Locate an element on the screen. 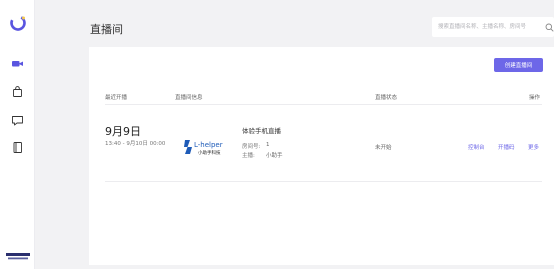 The height and width of the screenshot is (269, 554). svg-text: 小助手科技 is located at coordinates (209, 152).